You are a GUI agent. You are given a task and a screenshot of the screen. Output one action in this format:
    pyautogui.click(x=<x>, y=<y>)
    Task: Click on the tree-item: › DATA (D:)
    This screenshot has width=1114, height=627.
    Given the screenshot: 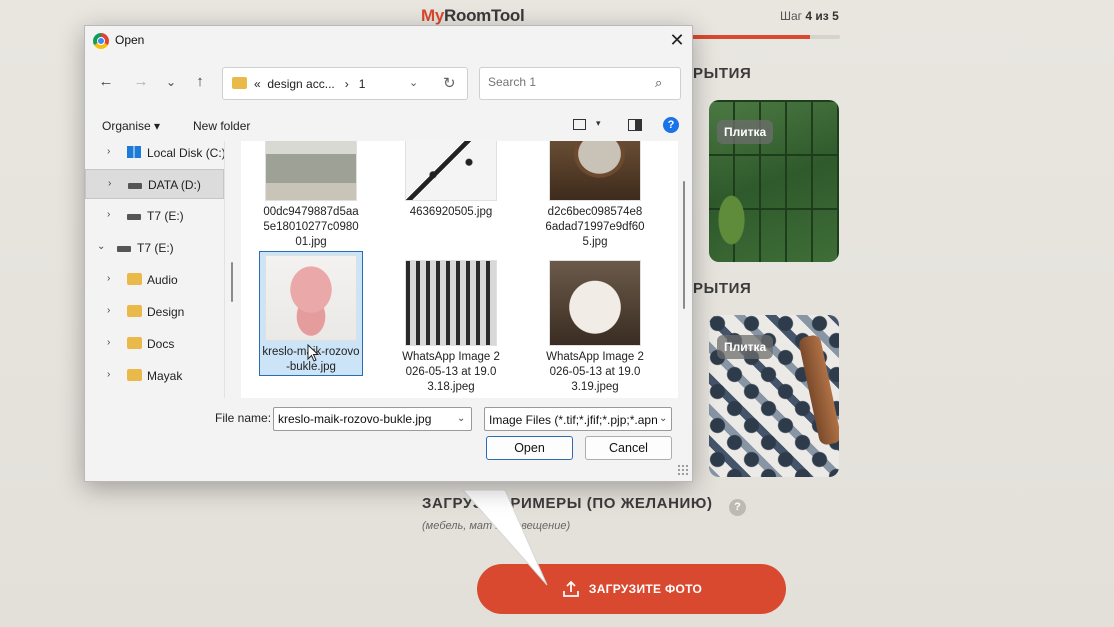 What is the action you would take?
    pyautogui.click(x=154, y=184)
    